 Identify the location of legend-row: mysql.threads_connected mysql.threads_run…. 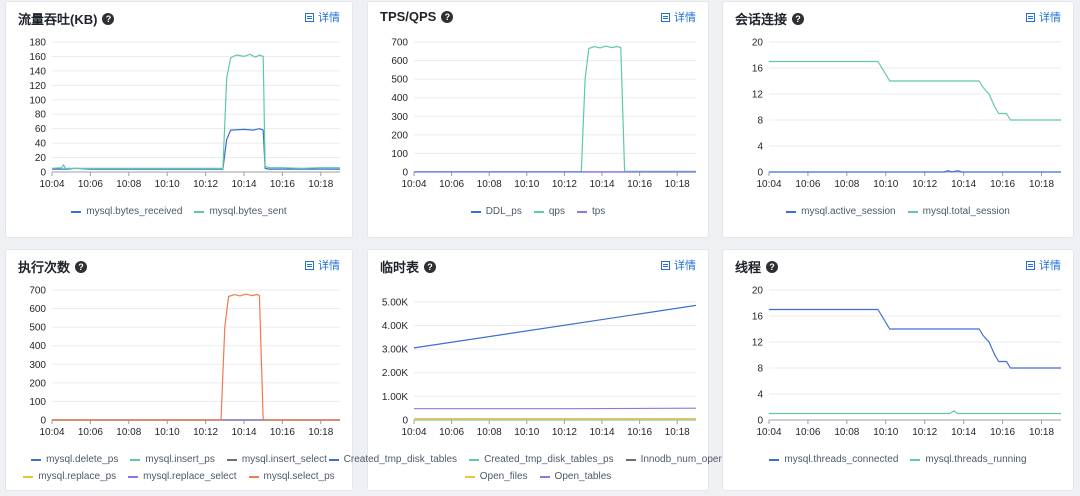
(898, 459).